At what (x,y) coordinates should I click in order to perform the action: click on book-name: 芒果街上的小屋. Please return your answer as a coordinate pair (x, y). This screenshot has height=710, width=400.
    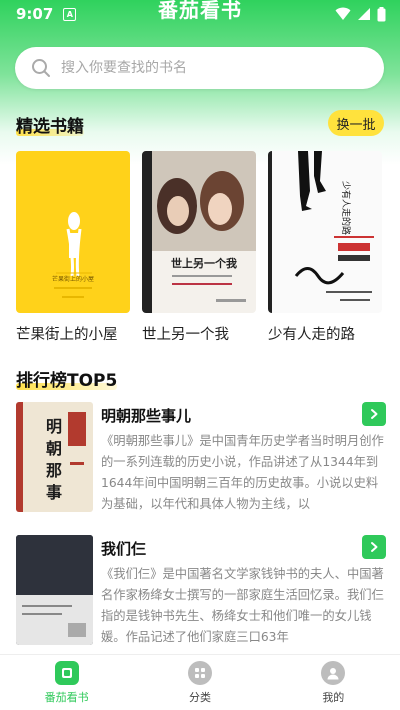
    Looking at the image, I should click on (67, 335).